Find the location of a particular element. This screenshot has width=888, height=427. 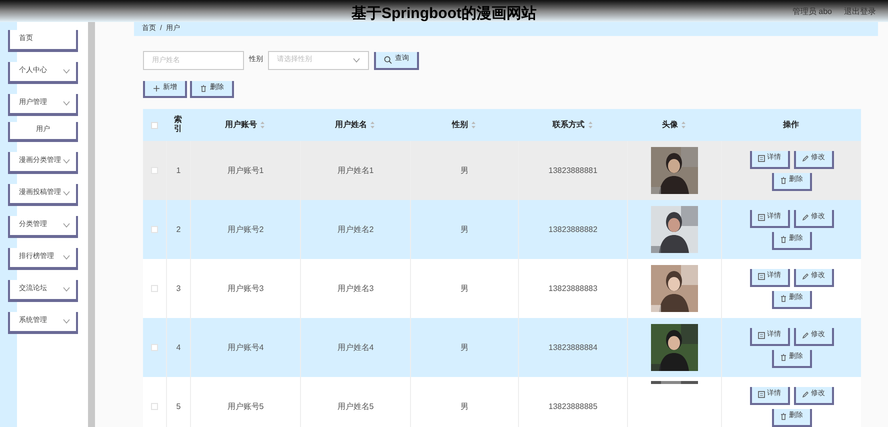

table-cell: 用户账号2 is located at coordinates (245, 230).